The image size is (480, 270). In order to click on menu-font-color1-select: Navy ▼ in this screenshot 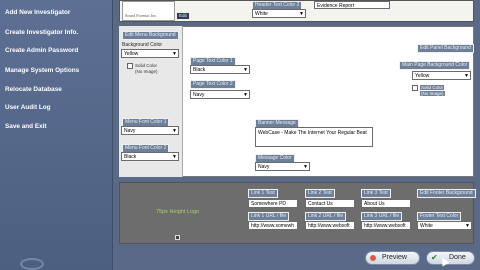, I will do `click(150, 130)`.